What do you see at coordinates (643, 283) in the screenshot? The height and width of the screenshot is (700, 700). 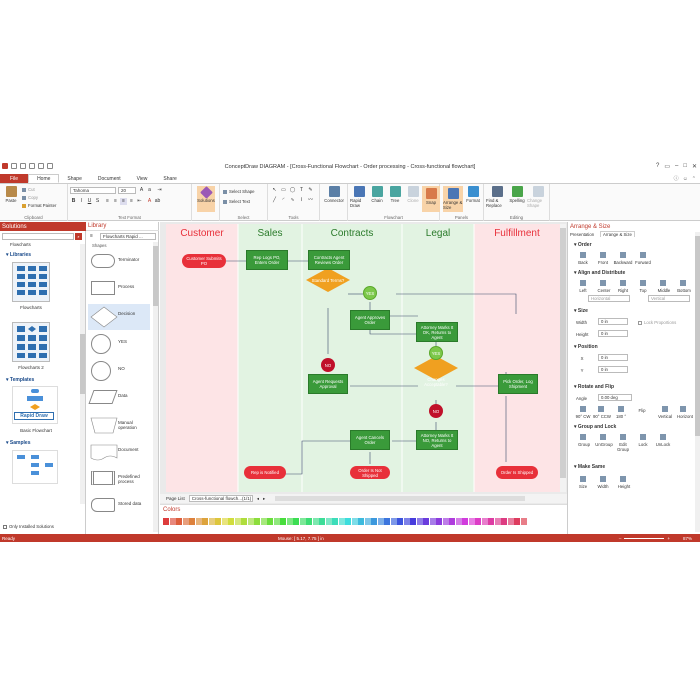 I see `align-top-icon` at bounding box center [643, 283].